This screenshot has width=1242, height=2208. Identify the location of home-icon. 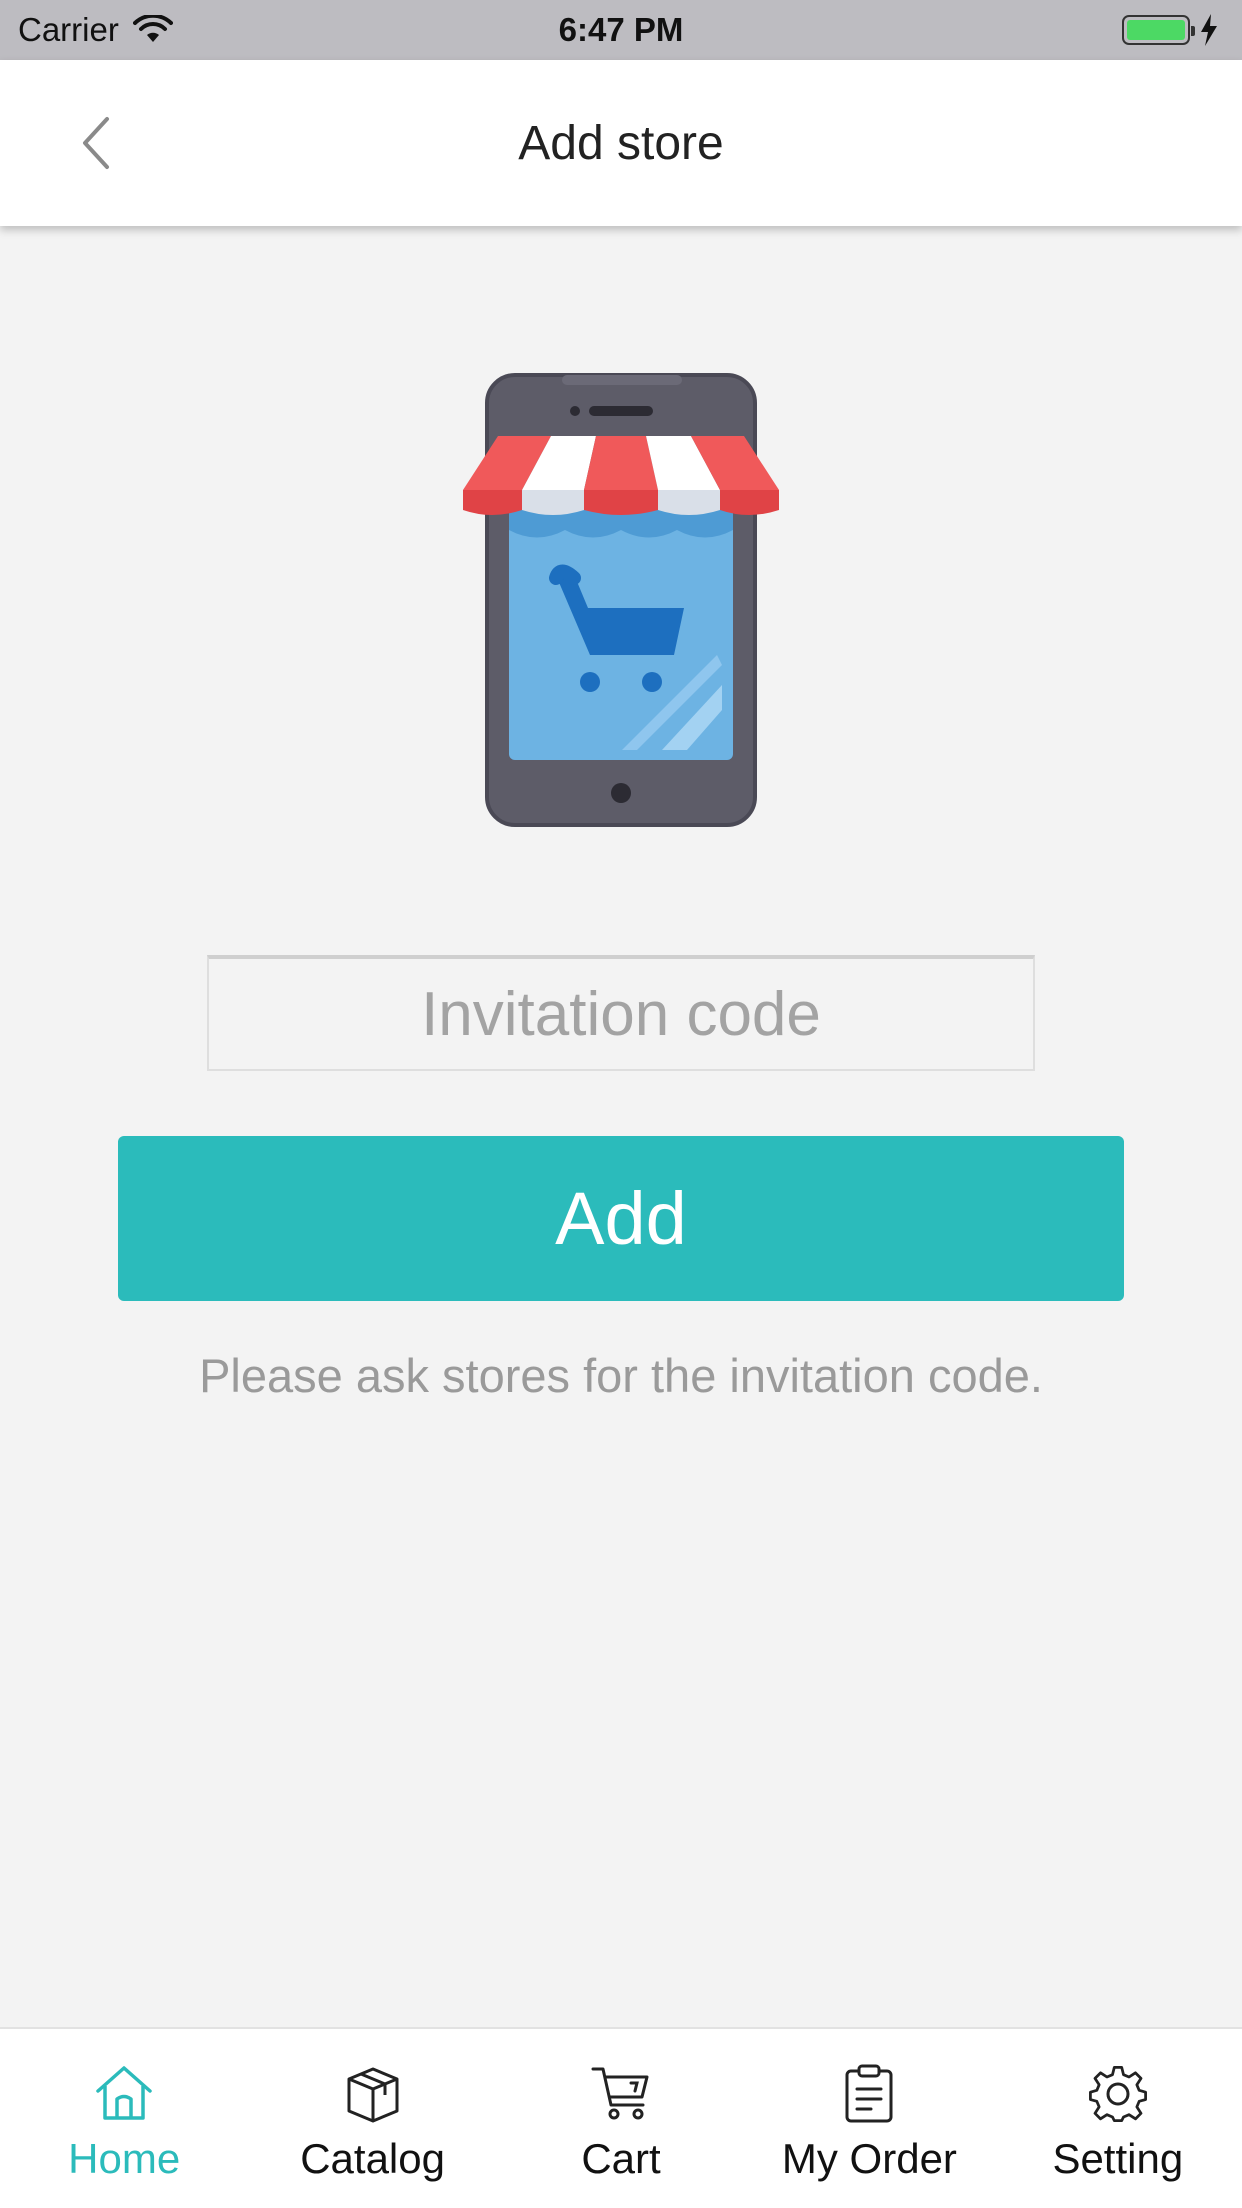
(124, 2093).